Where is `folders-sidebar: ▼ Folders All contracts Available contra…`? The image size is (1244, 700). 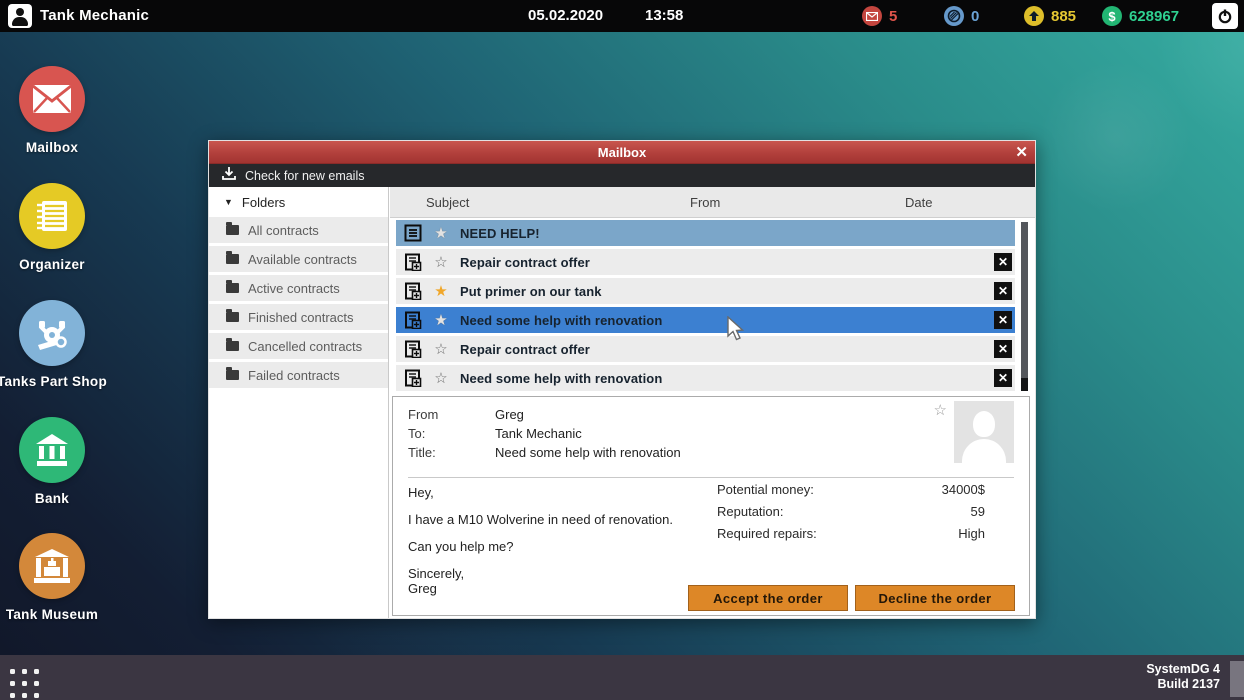
folders-sidebar: ▼ Folders All contracts Available contra… is located at coordinates (299, 402).